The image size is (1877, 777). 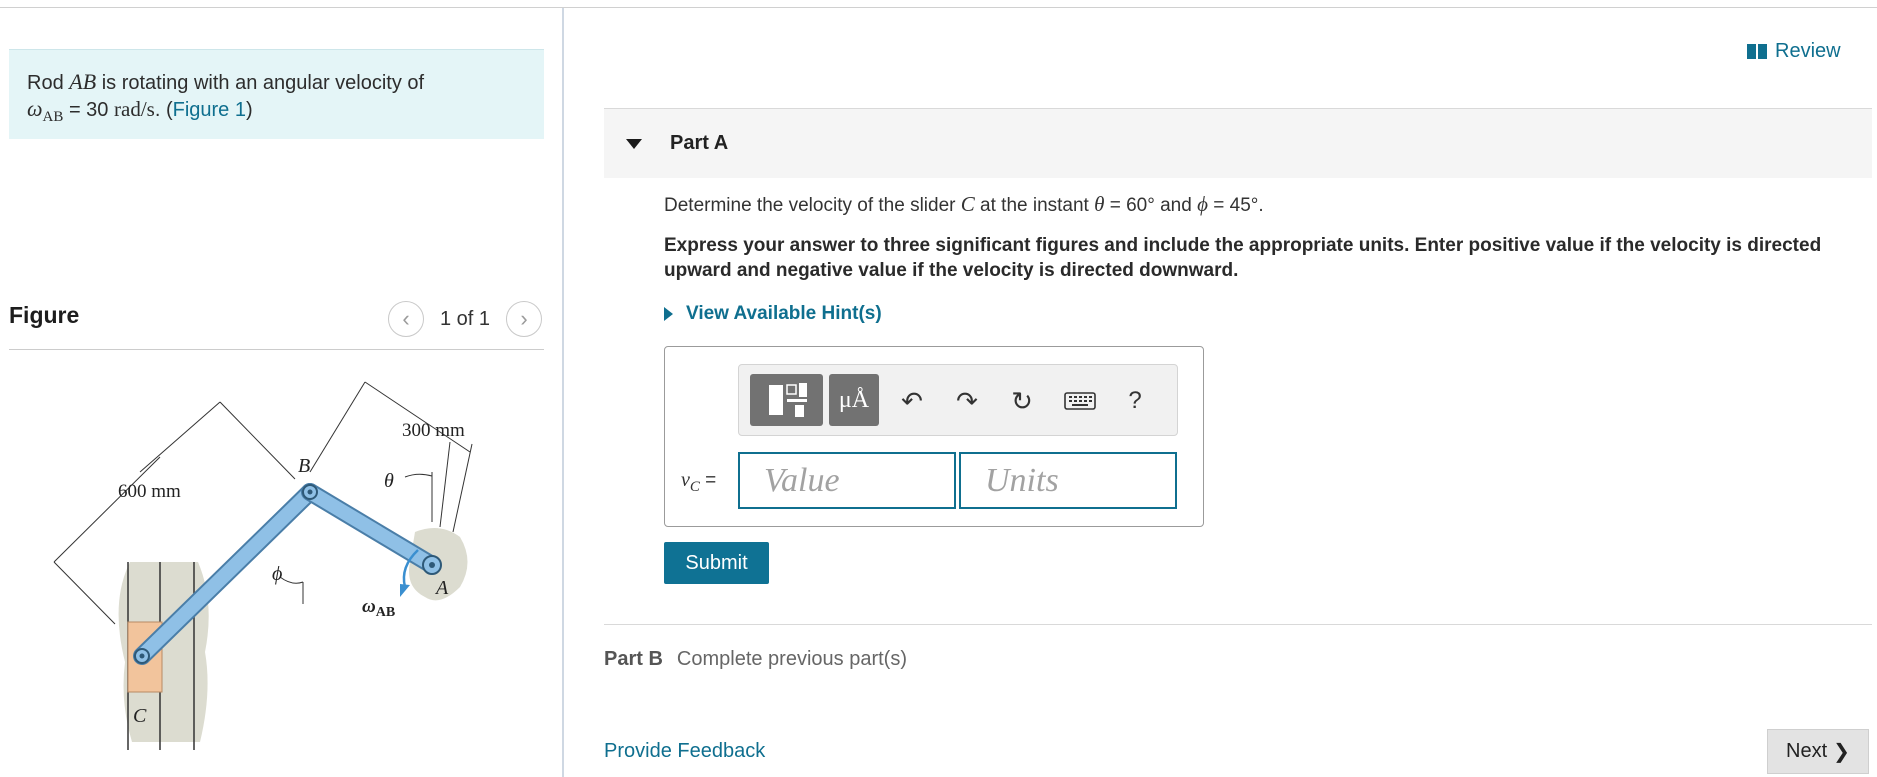 I want to click on phi-arc, so click(x=291, y=580).